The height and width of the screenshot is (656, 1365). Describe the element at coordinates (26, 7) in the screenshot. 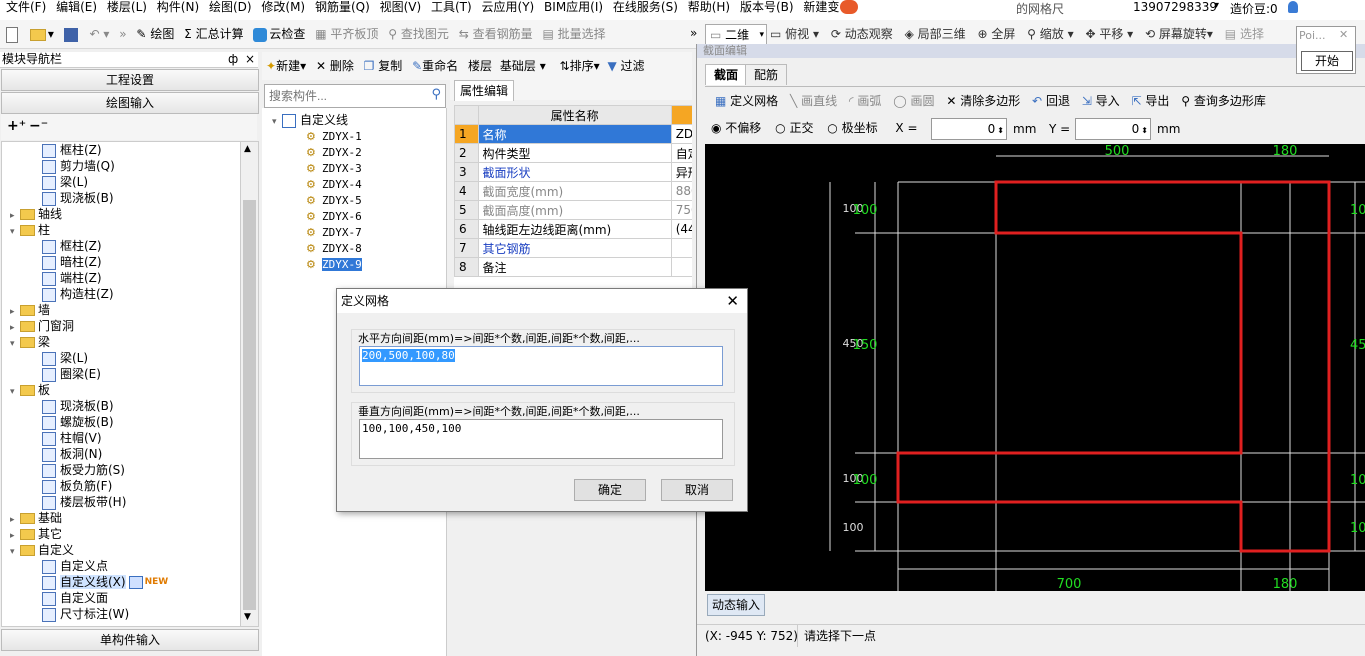

I see `menu-file: 文件(F)` at that location.